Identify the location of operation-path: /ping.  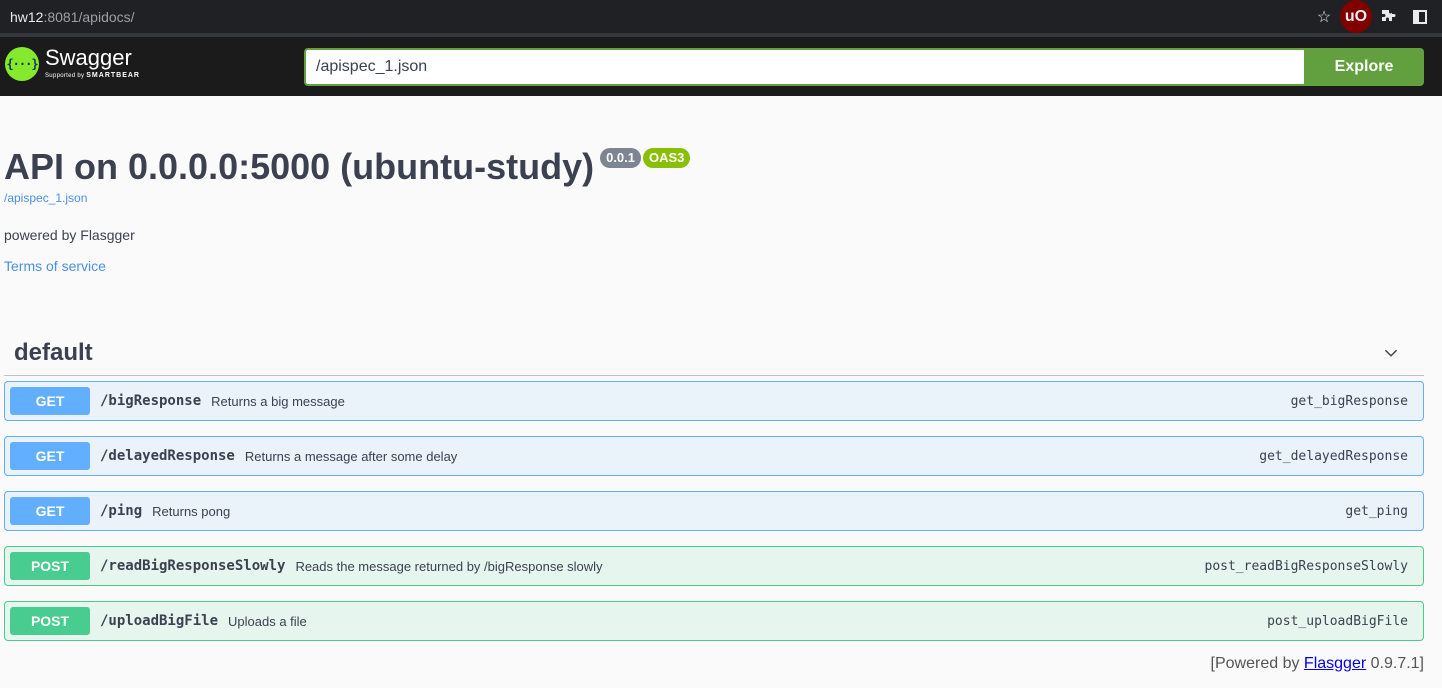
(121, 511).